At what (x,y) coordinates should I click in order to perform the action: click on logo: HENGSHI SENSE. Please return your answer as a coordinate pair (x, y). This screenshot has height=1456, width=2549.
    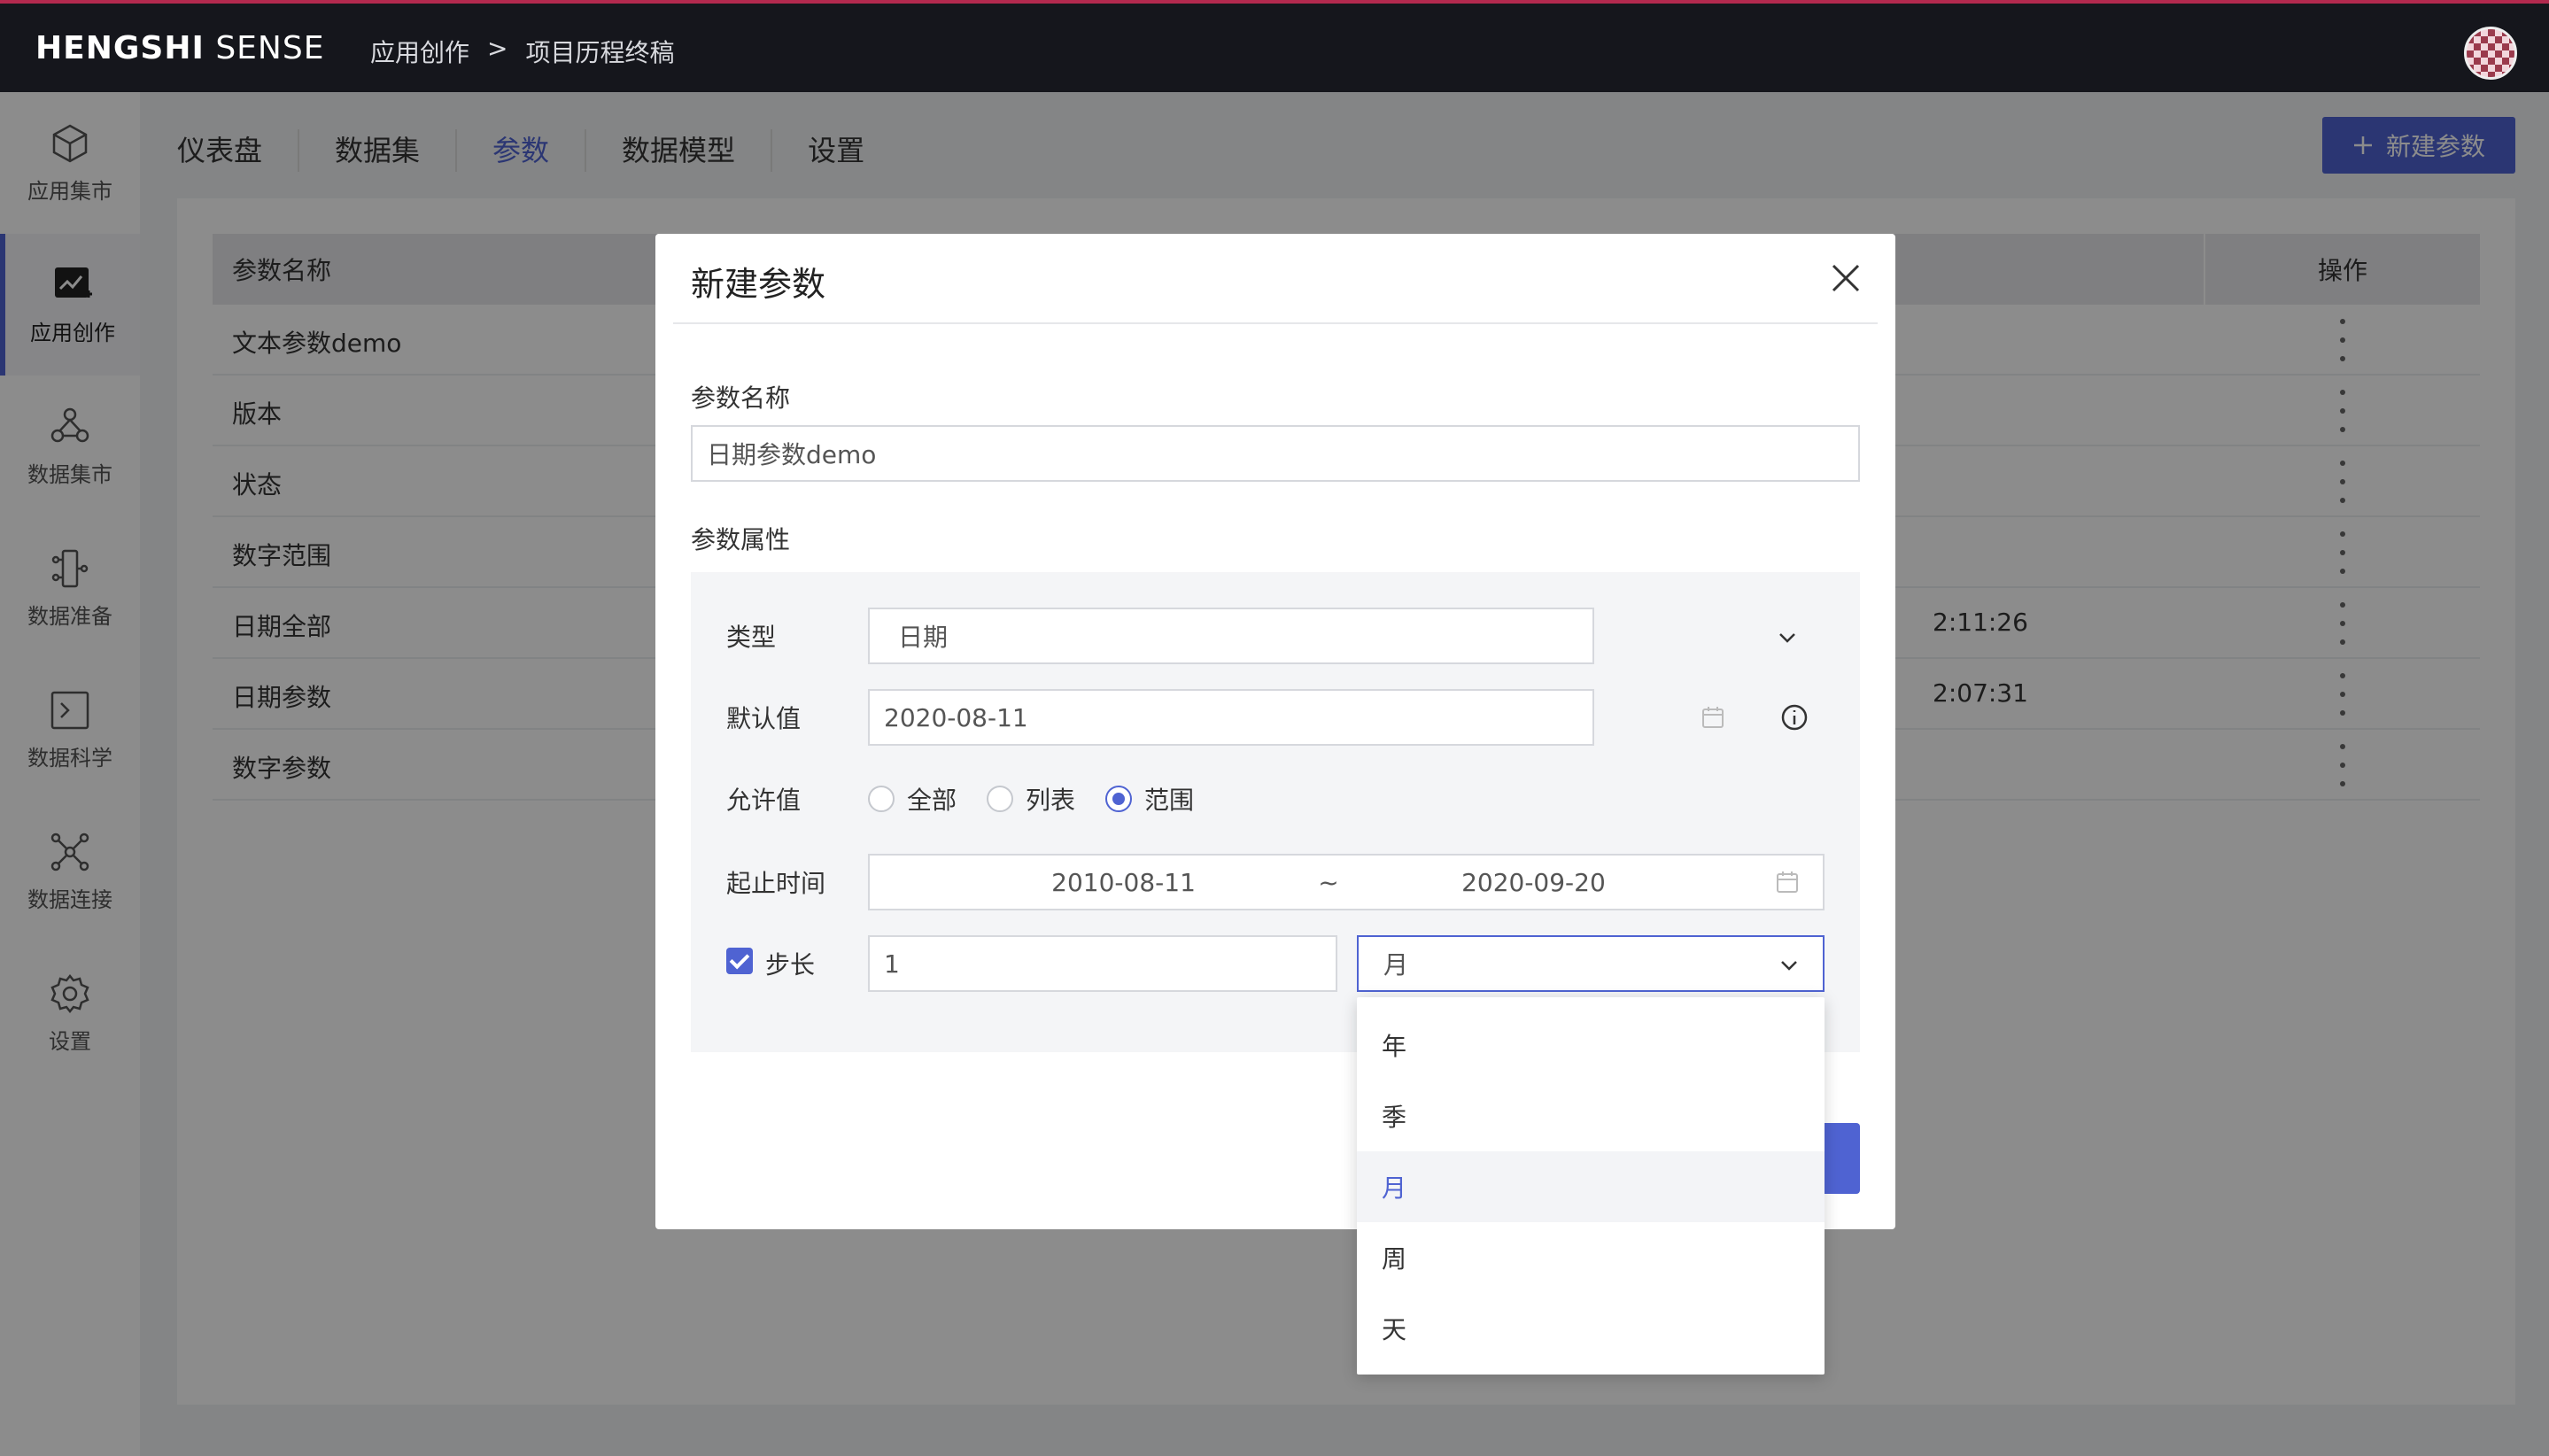
    Looking at the image, I should click on (179, 48).